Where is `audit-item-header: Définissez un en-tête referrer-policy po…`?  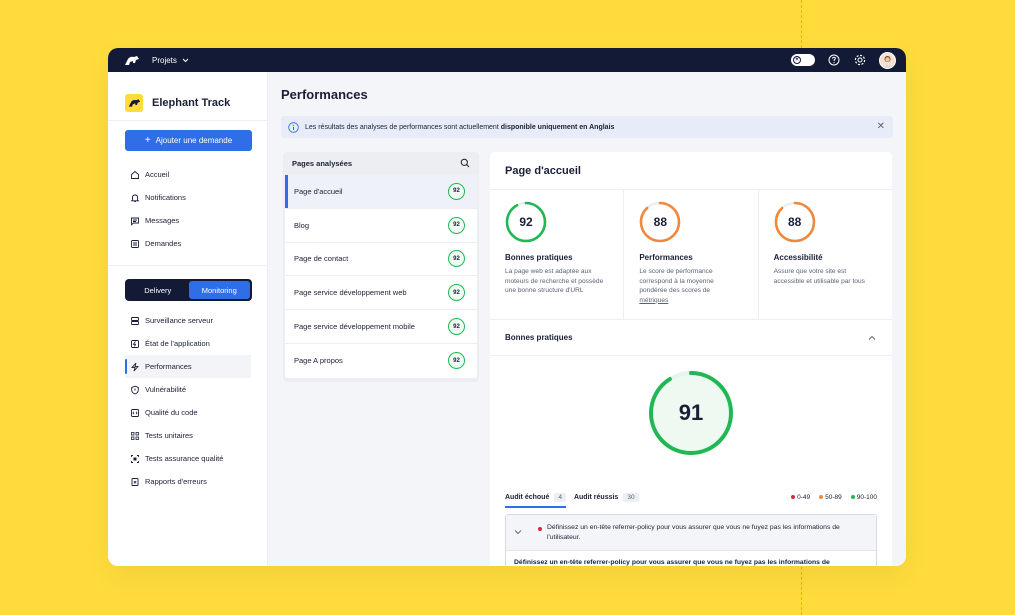 audit-item-header: Définissez un en-tête referrer-policy po… is located at coordinates (691, 533).